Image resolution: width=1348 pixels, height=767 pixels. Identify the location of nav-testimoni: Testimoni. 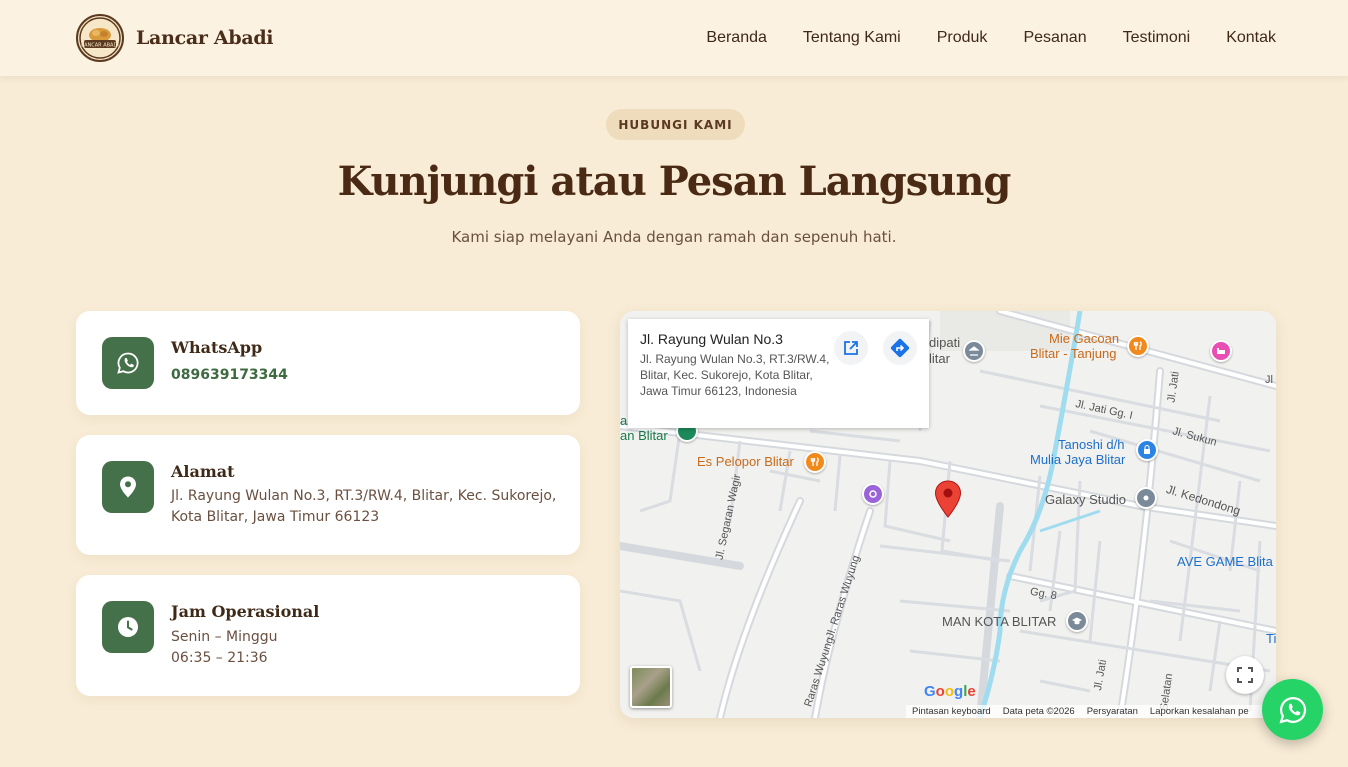
(1157, 38).